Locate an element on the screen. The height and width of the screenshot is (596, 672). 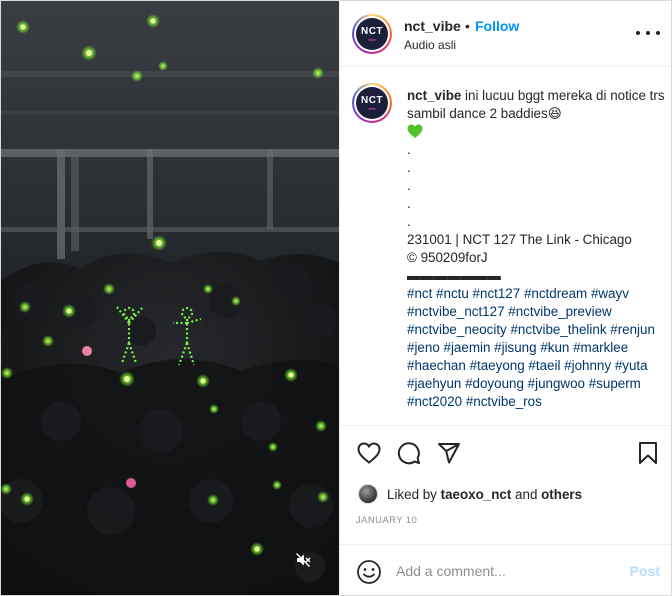
hashtag-link: #jungwoo is located at coordinates (556, 383).